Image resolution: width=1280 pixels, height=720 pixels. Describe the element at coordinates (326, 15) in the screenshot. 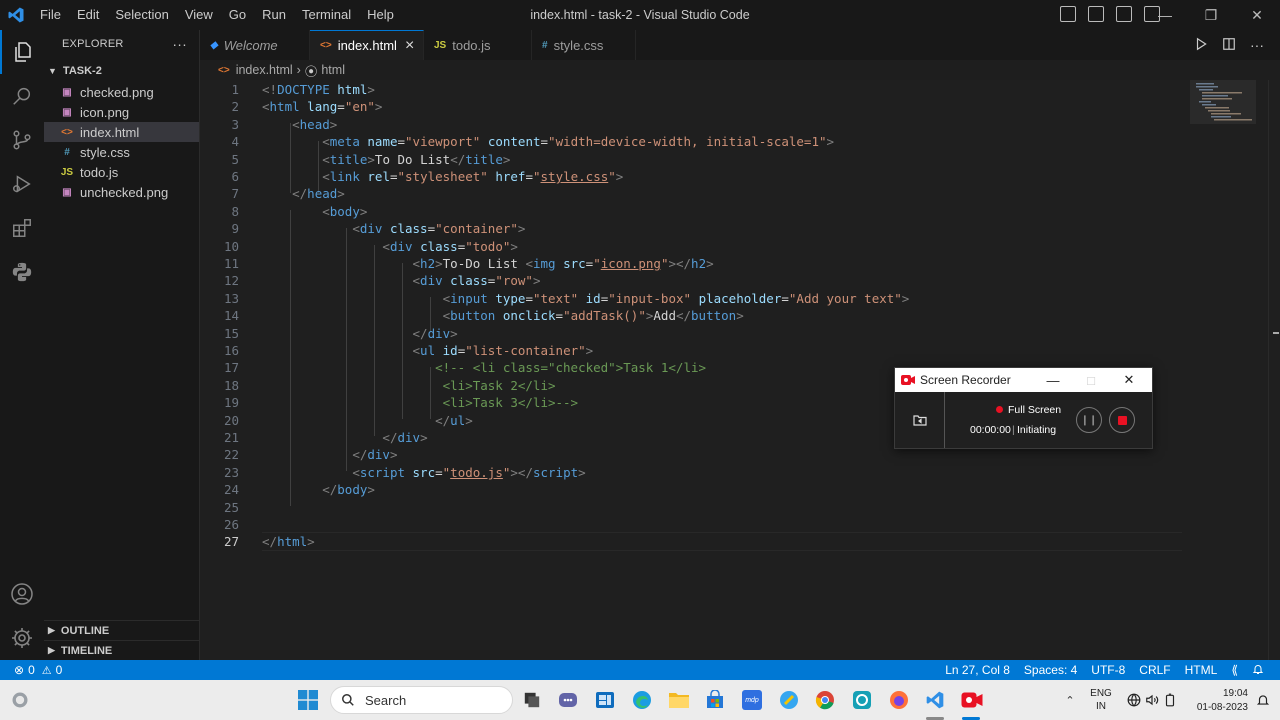

I see `menu-terminal: Terminal` at that location.